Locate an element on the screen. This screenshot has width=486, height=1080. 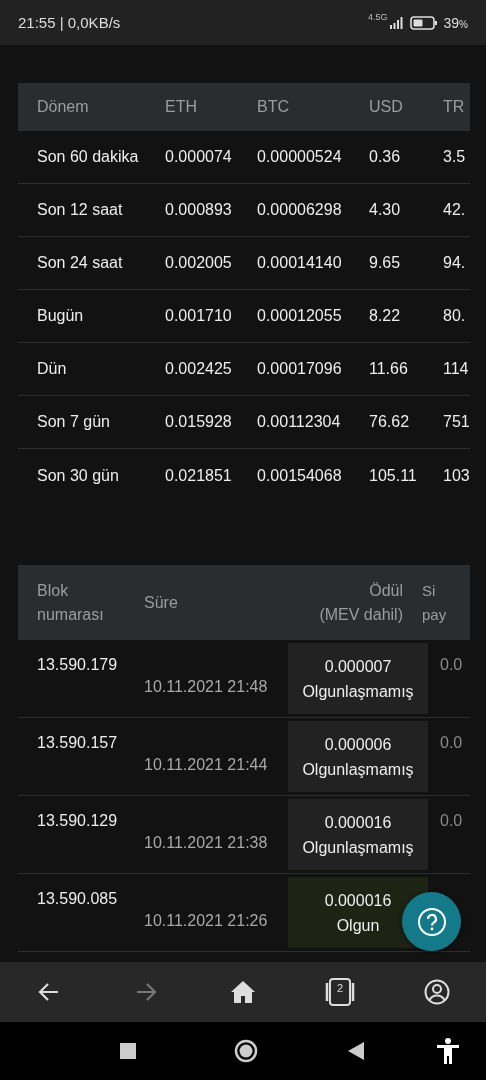
table-cell-text: Bugün is located at coordinates (61, 316).